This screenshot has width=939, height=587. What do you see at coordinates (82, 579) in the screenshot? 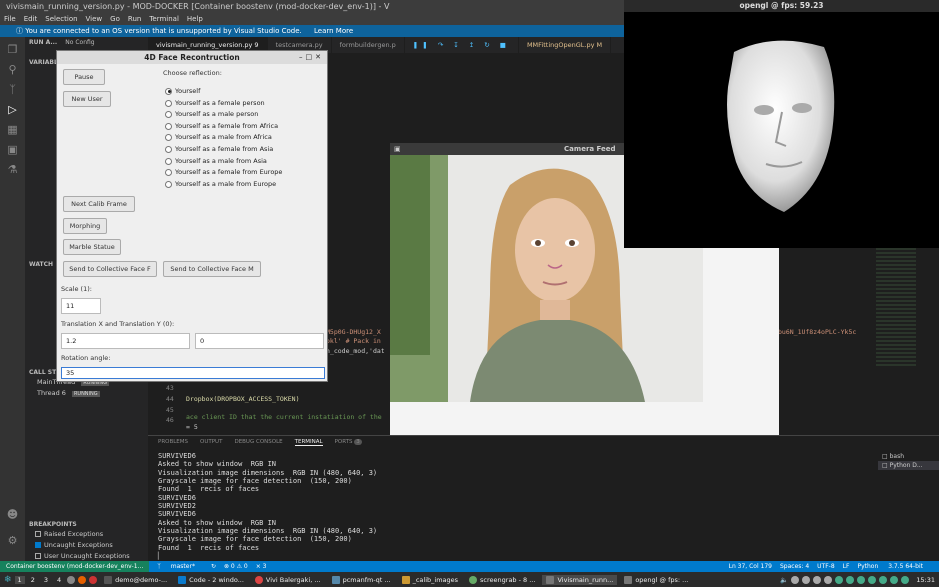
I see `firefox-icon` at bounding box center [82, 579].